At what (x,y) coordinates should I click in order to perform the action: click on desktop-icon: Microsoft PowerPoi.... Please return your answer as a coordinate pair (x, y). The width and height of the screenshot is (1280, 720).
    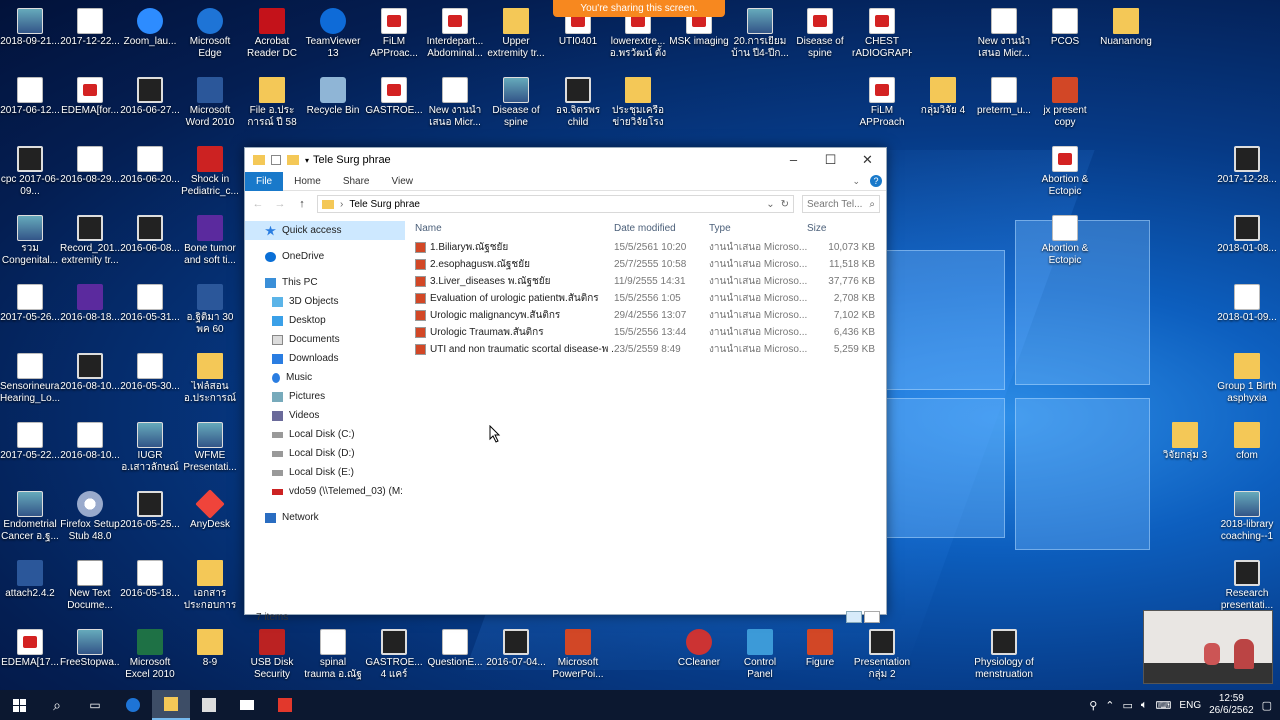
    Looking at the image, I should click on (578, 658).